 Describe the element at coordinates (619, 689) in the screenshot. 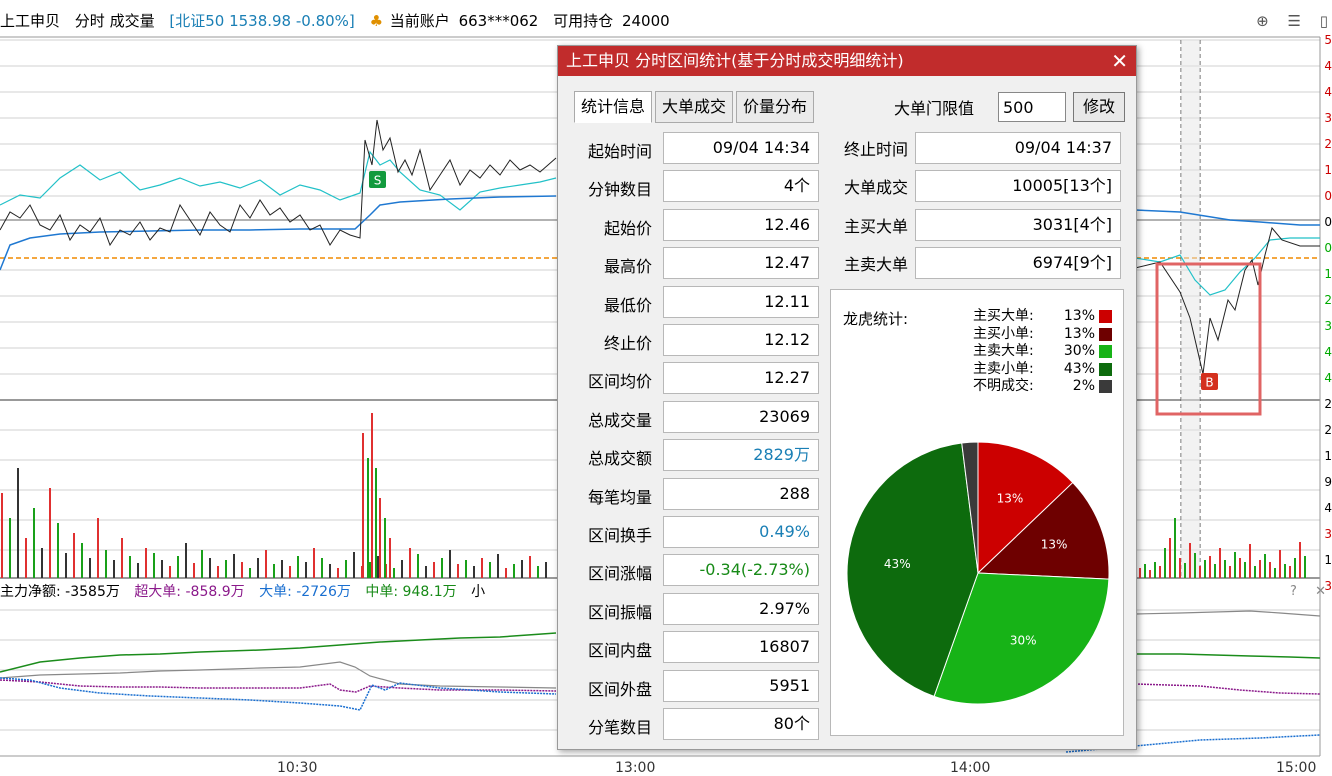

I see `stat-label: 区间外盘` at that location.